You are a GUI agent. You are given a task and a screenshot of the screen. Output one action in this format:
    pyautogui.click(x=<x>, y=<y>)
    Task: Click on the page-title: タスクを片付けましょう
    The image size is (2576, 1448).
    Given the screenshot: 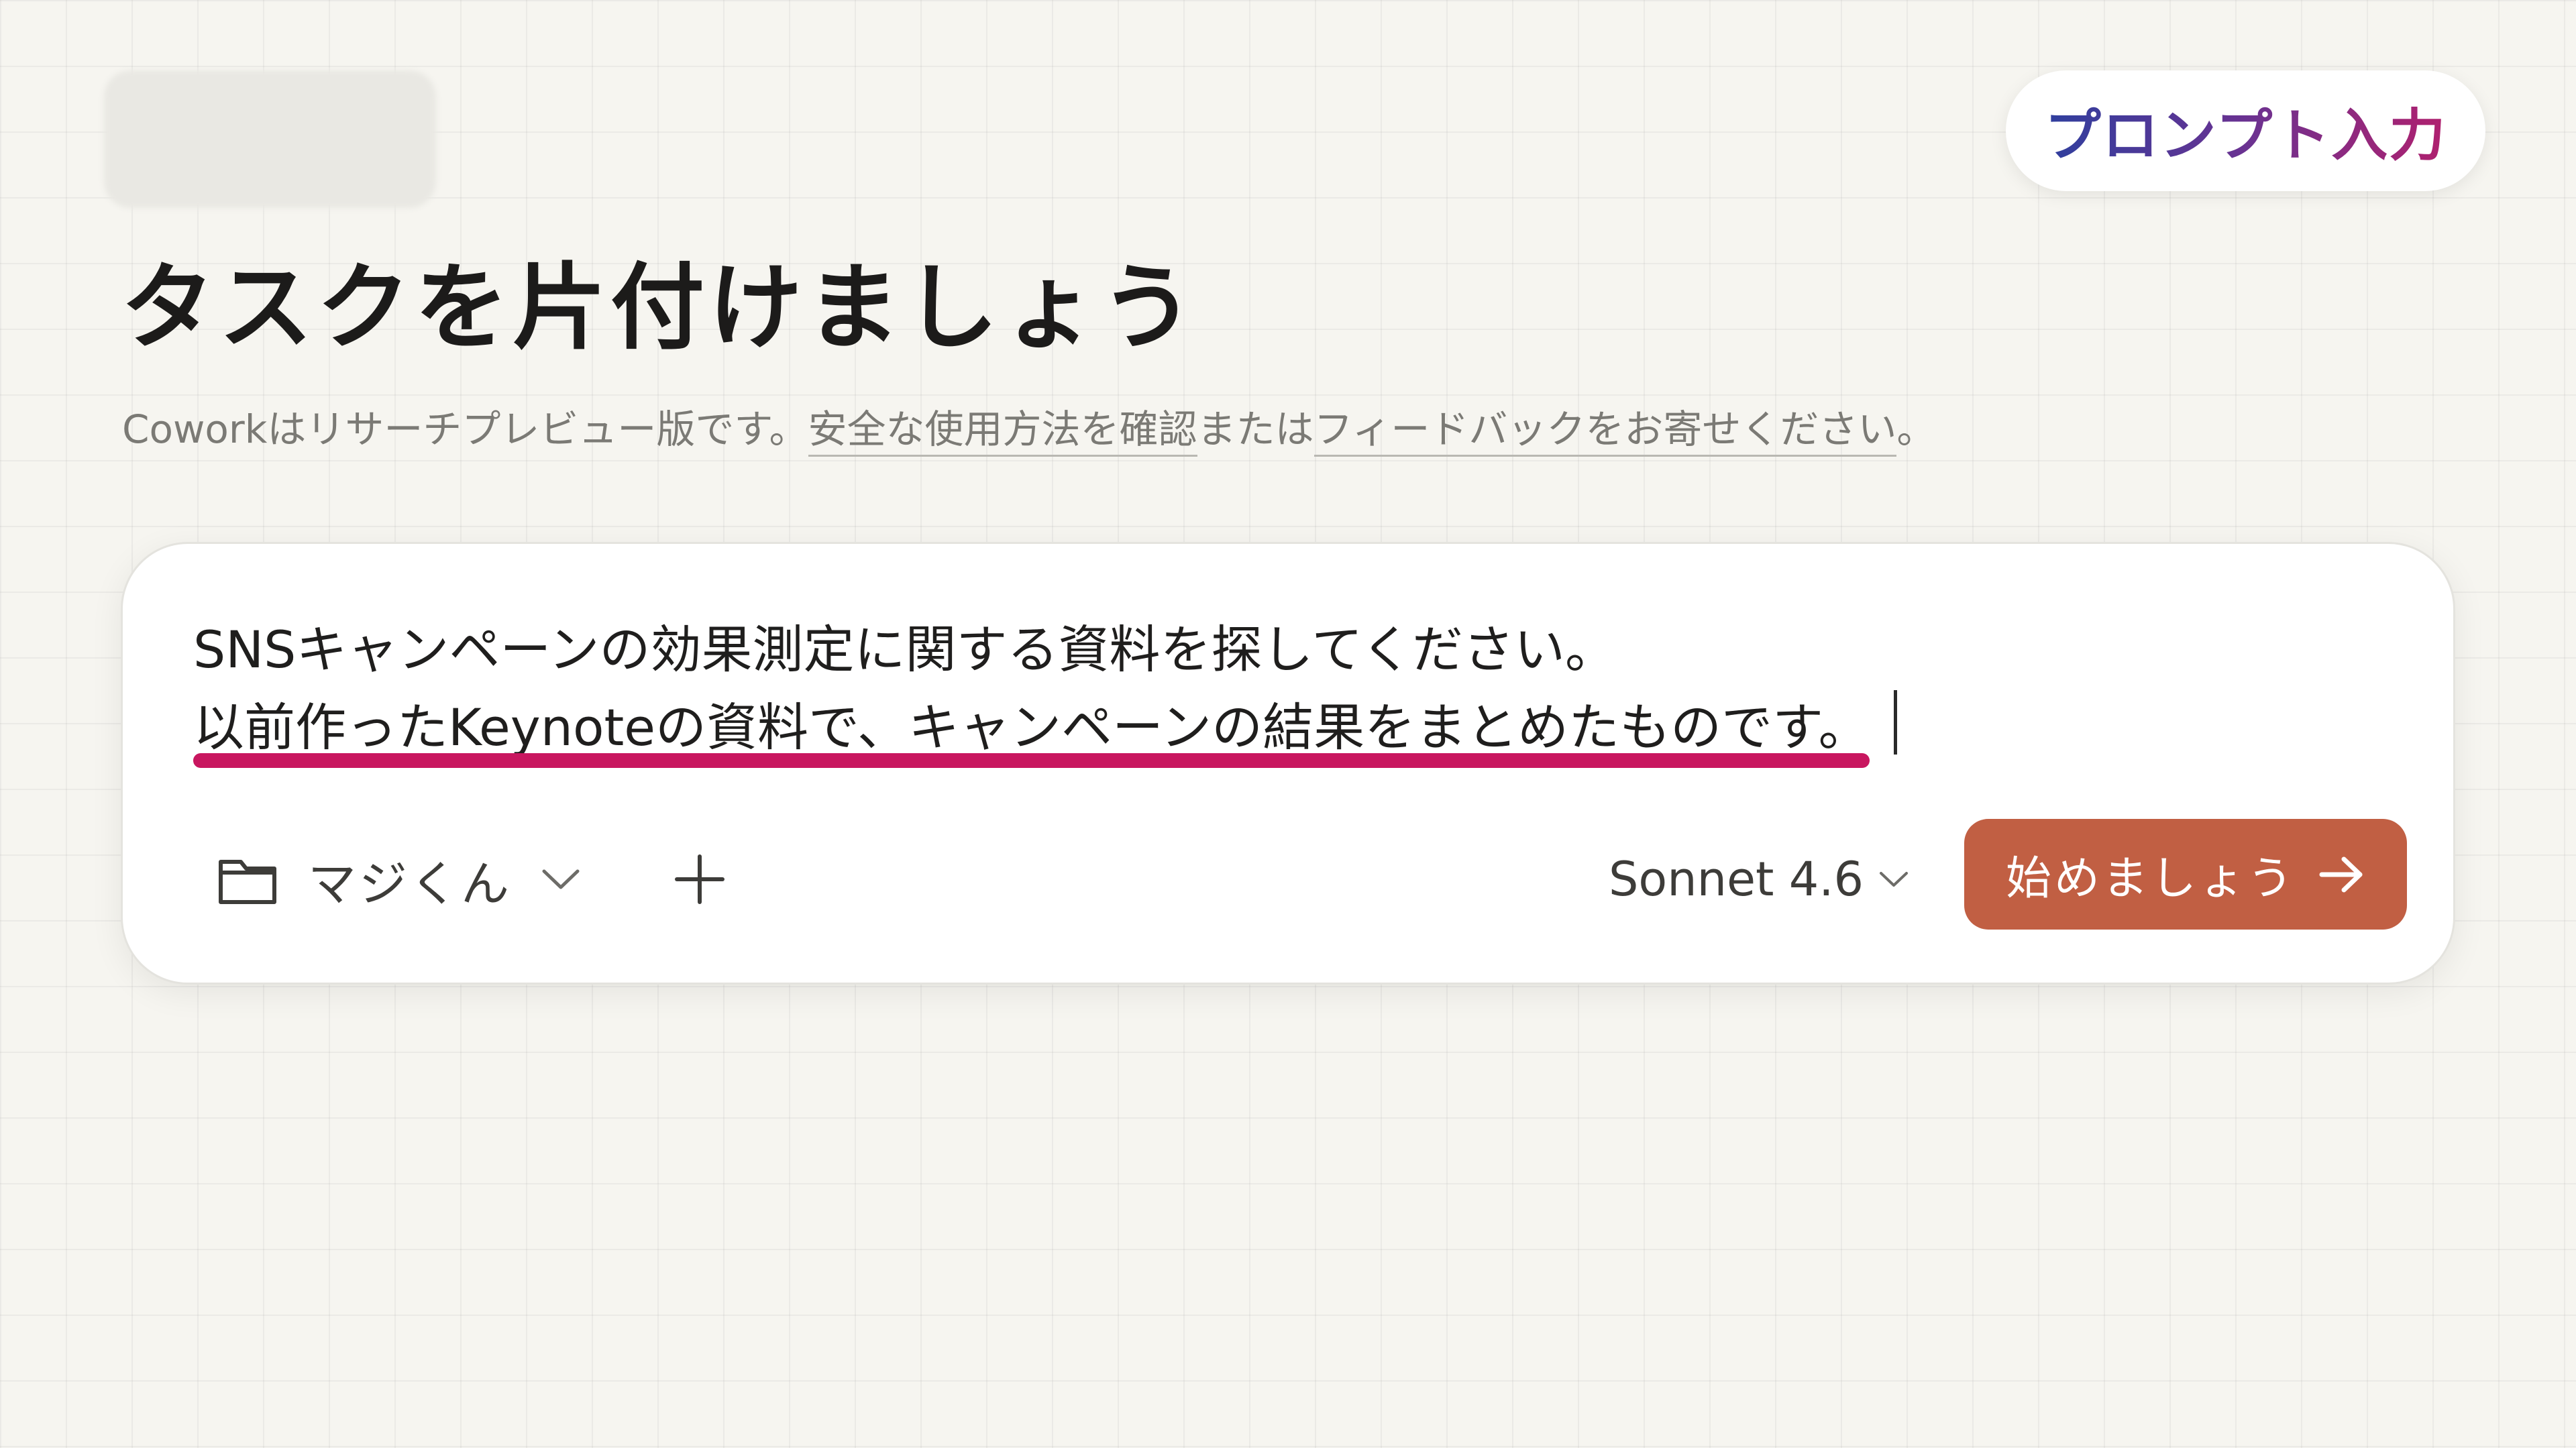 What is the action you would take?
    pyautogui.click(x=660, y=308)
    